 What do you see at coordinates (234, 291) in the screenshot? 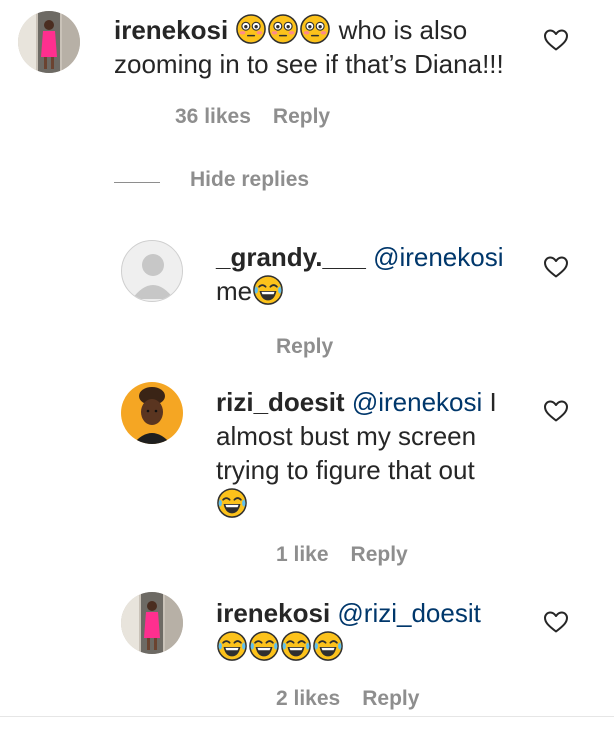
I see `reply-body: me` at bounding box center [234, 291].